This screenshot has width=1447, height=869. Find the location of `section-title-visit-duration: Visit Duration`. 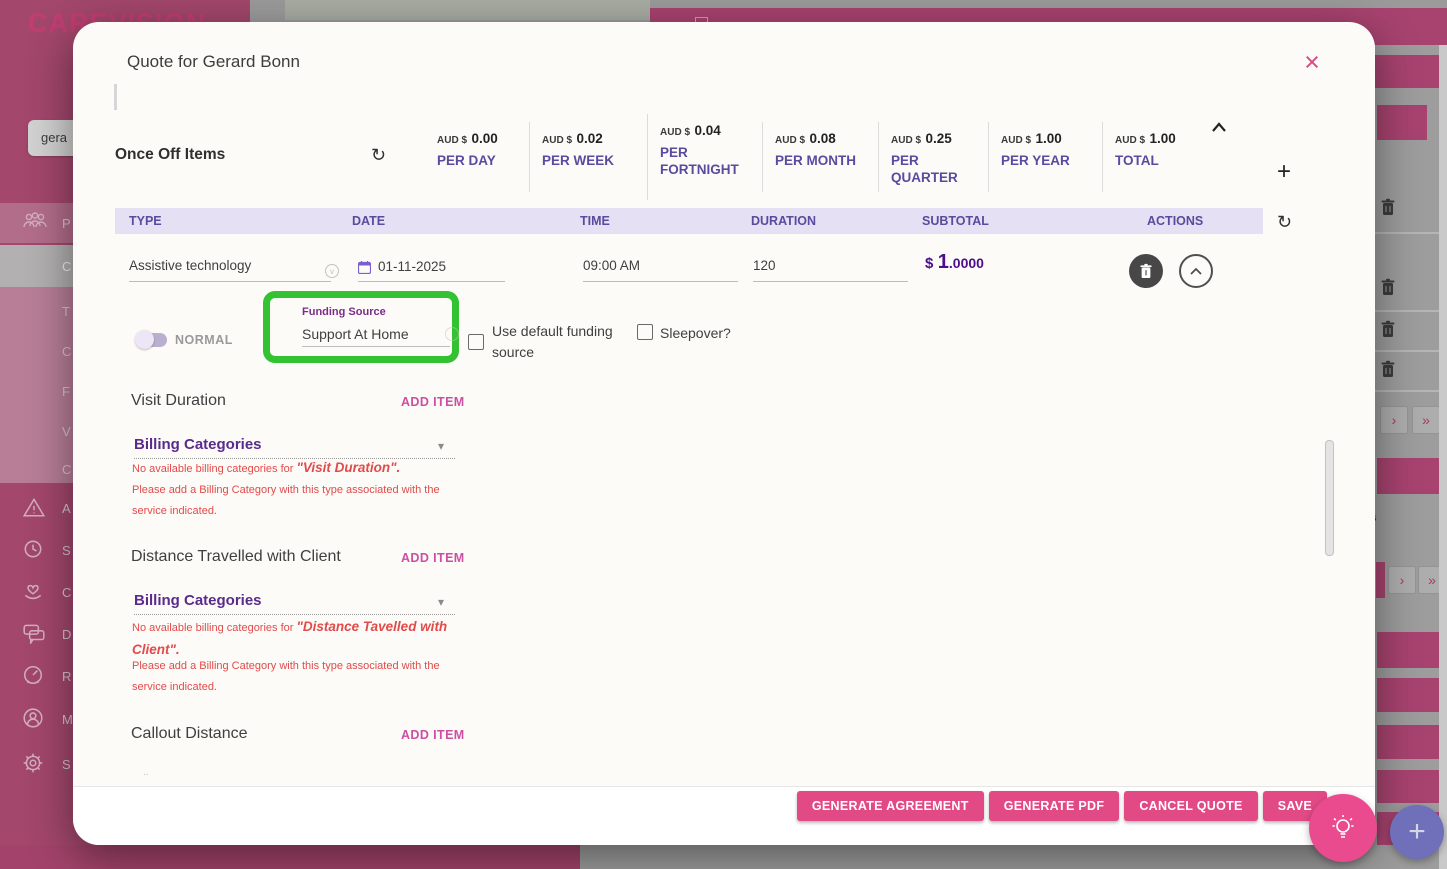

section-title-visit-duration: Visit Duration is located at coordinates (178, 400).